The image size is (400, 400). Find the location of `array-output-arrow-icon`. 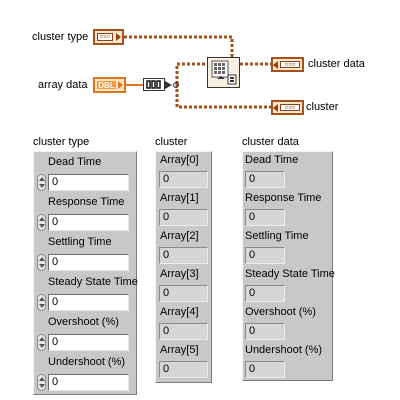

array-output-arrow-icon is located at coordinates (172, 85).